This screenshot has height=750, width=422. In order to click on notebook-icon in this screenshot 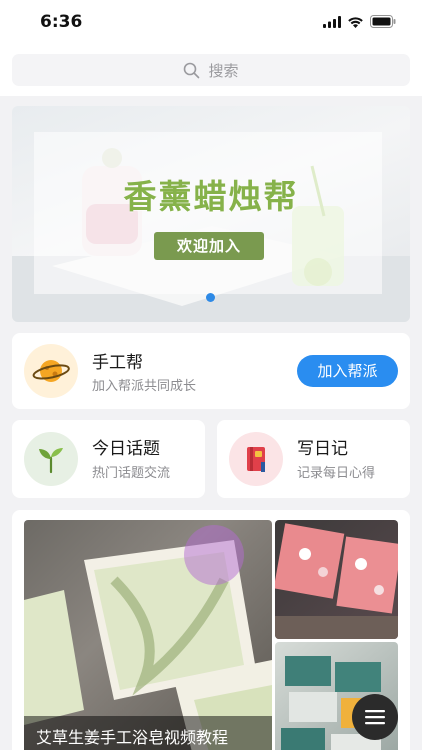, I will do `click(256, 459)`.